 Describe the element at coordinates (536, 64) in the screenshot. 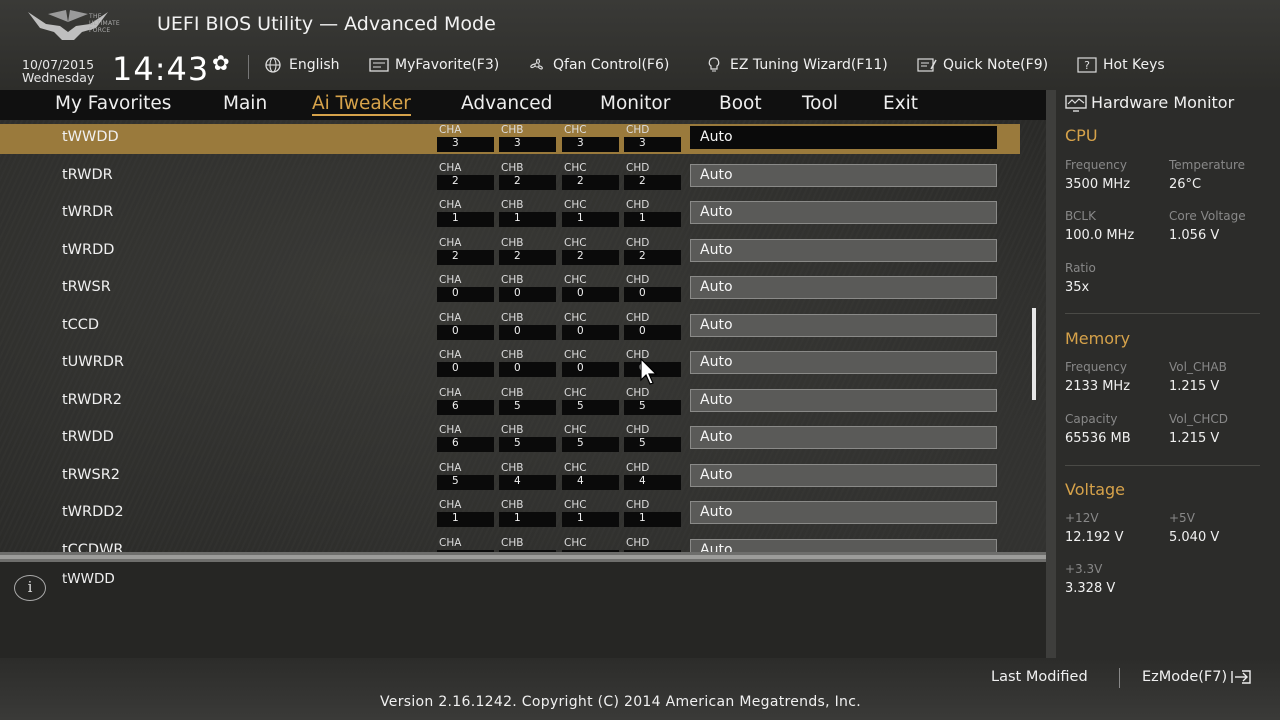

I see `fan-icon` at that location.